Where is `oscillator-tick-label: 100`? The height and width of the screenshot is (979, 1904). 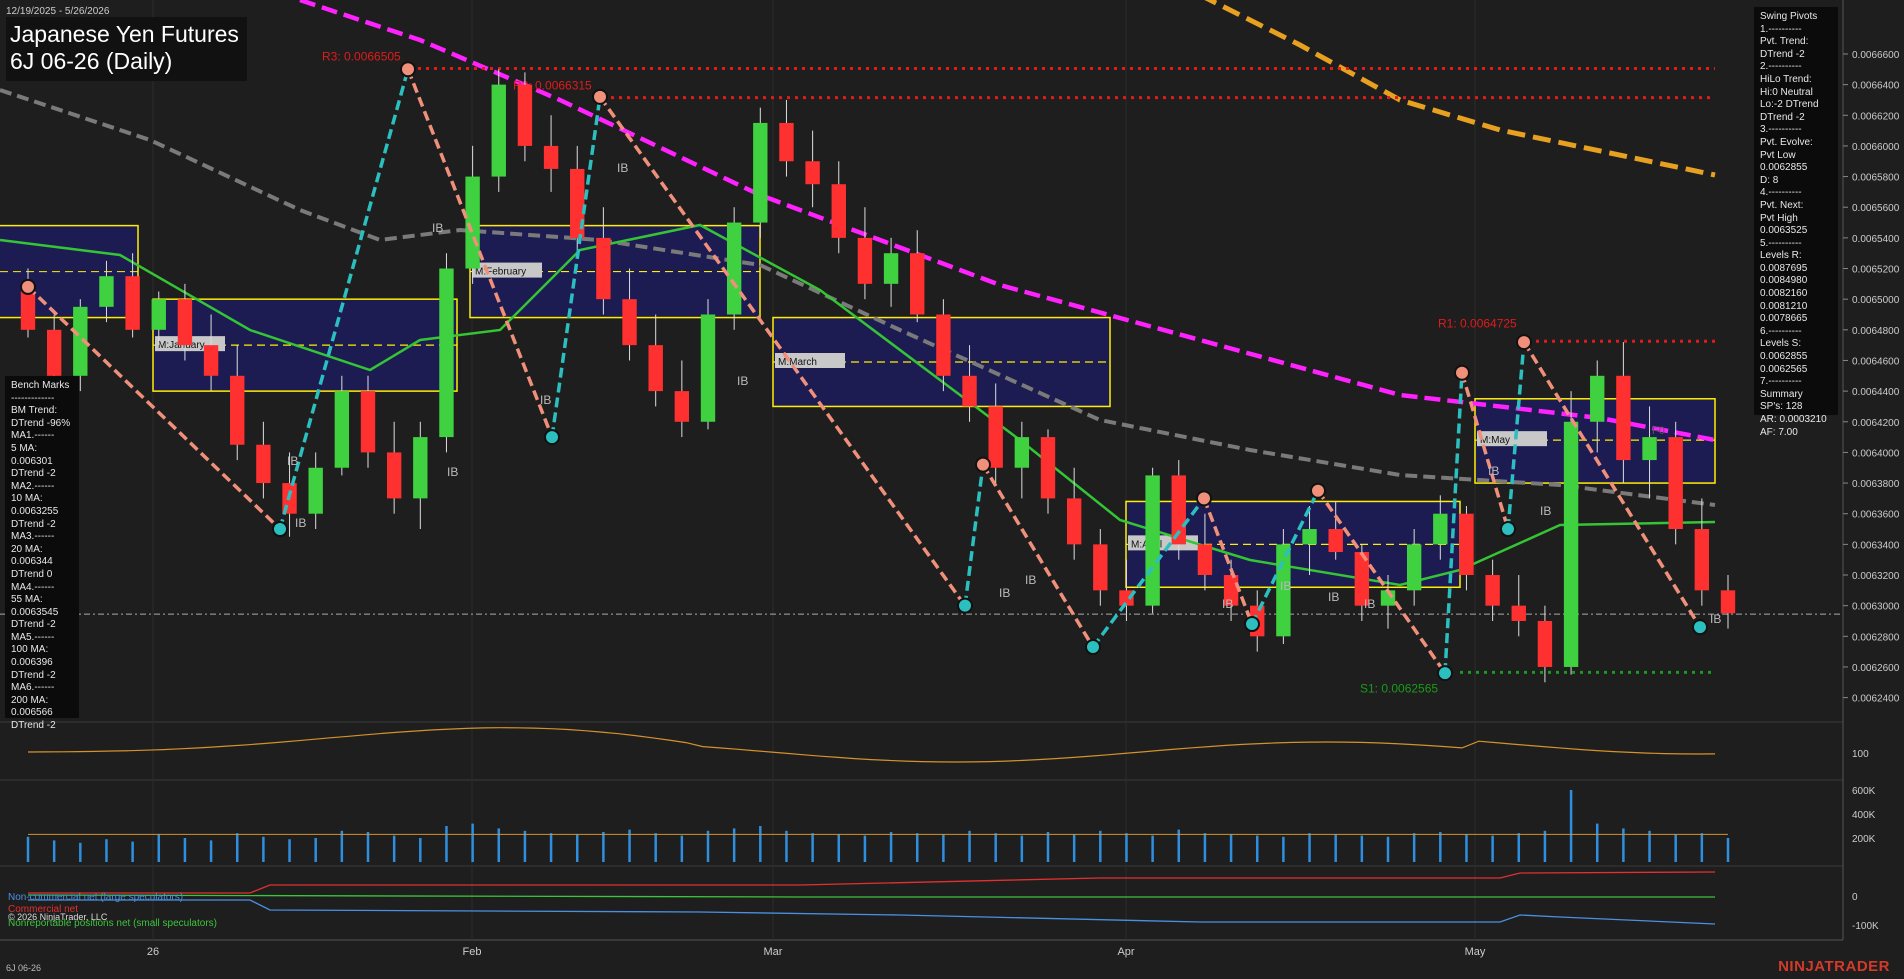
oscillator-tick-label: 100 is located at coordinates (1860, 754).